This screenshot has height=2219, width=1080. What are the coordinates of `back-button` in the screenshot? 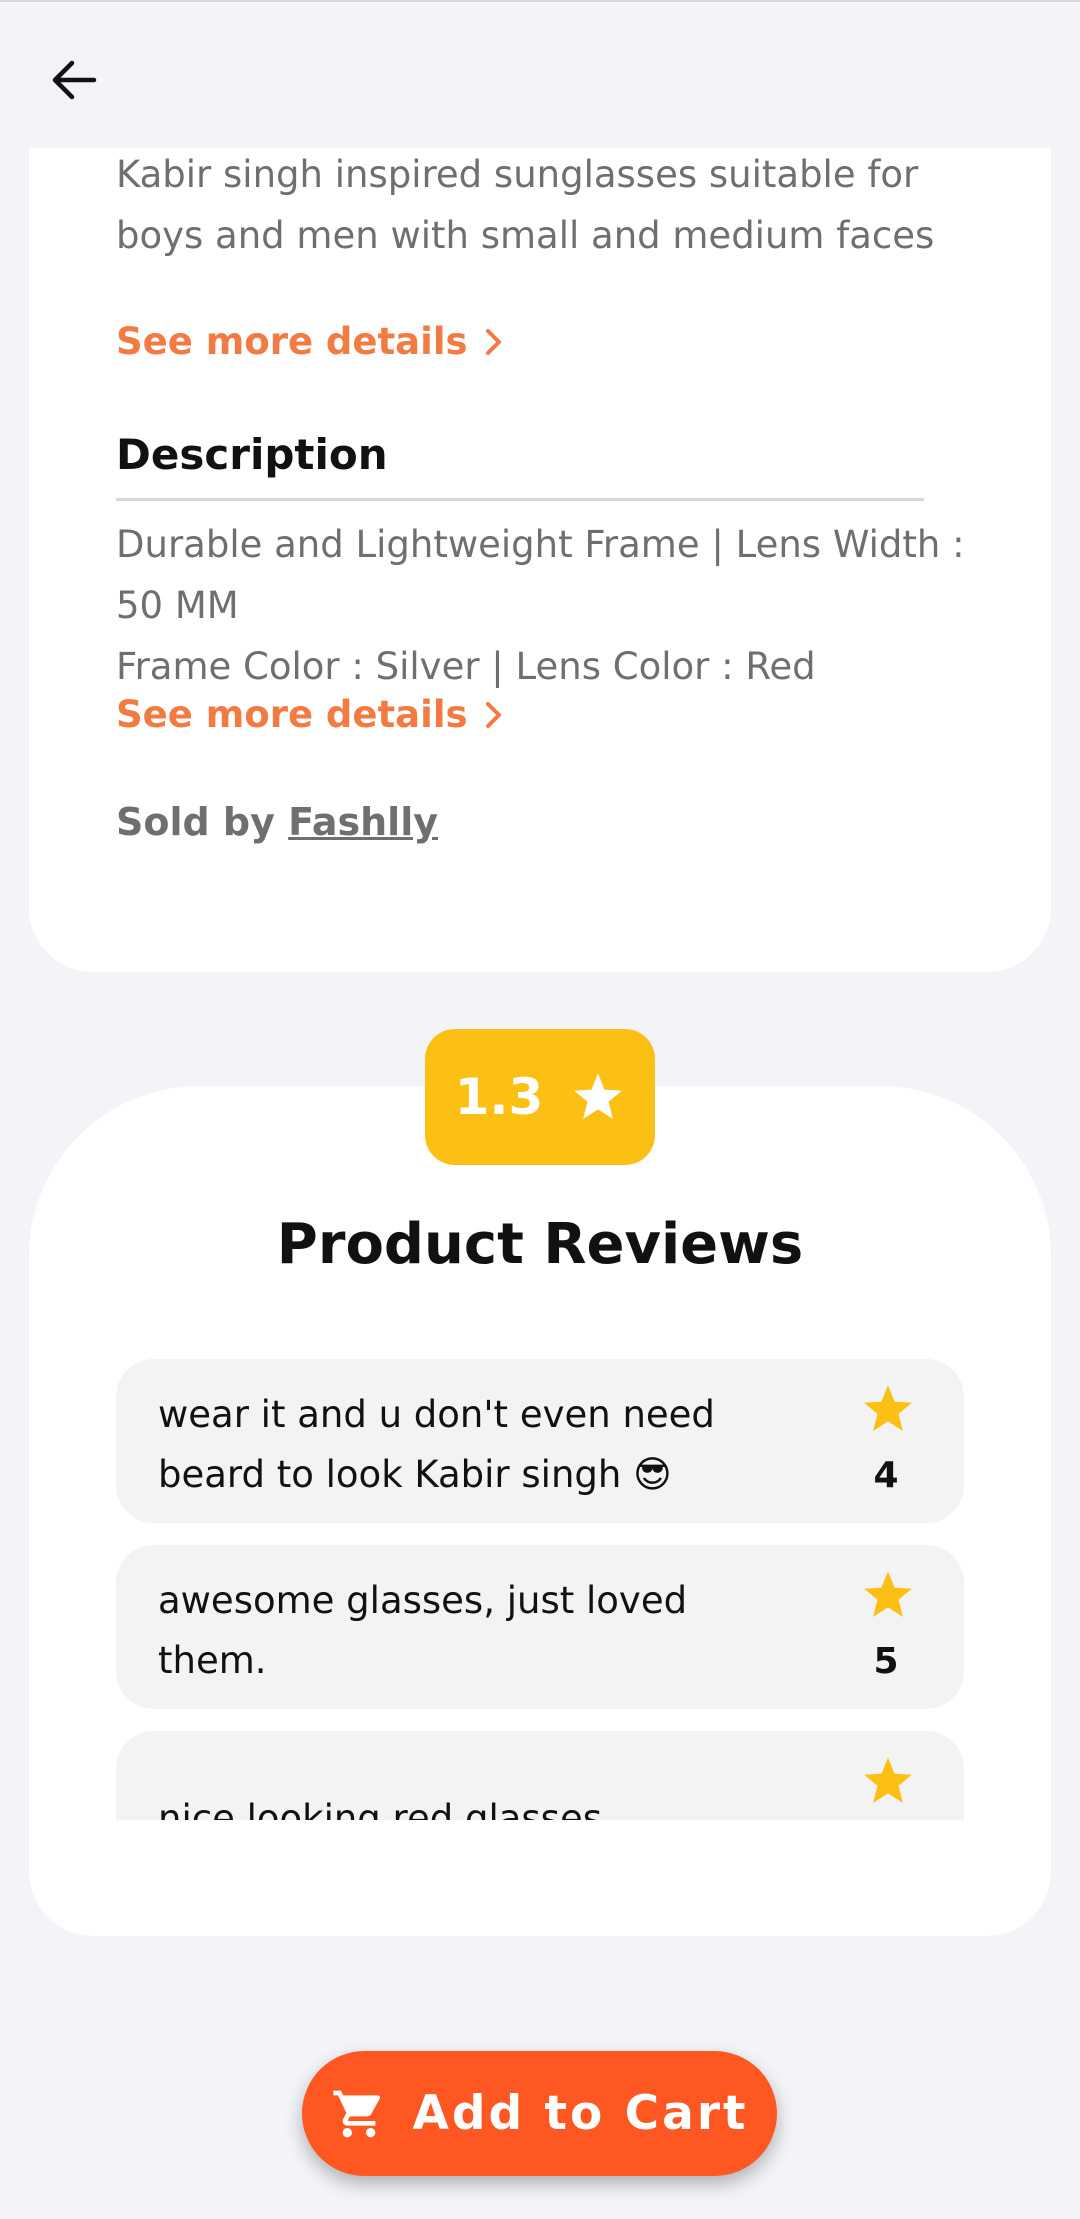 It's located at (74, 80).